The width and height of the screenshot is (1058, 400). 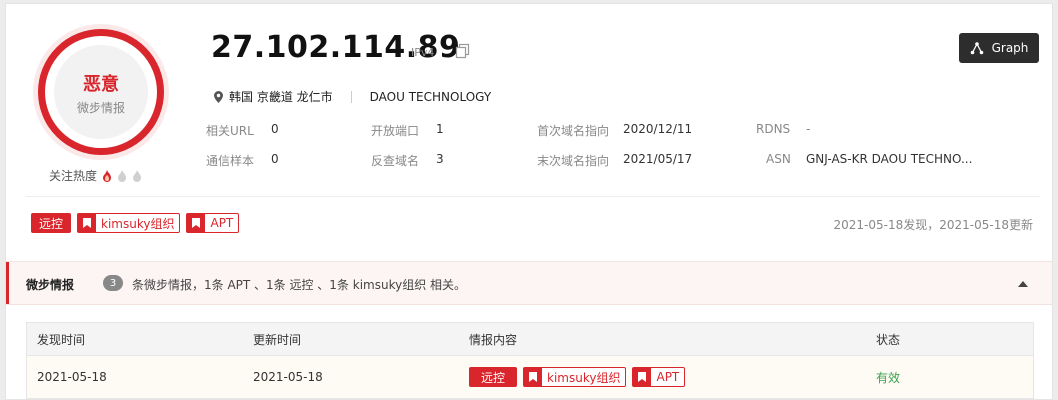 What do you see at coordinates (423, 52) in the screenshot?
I see `ip-version: IPv4` at bounding box center [423, 52].